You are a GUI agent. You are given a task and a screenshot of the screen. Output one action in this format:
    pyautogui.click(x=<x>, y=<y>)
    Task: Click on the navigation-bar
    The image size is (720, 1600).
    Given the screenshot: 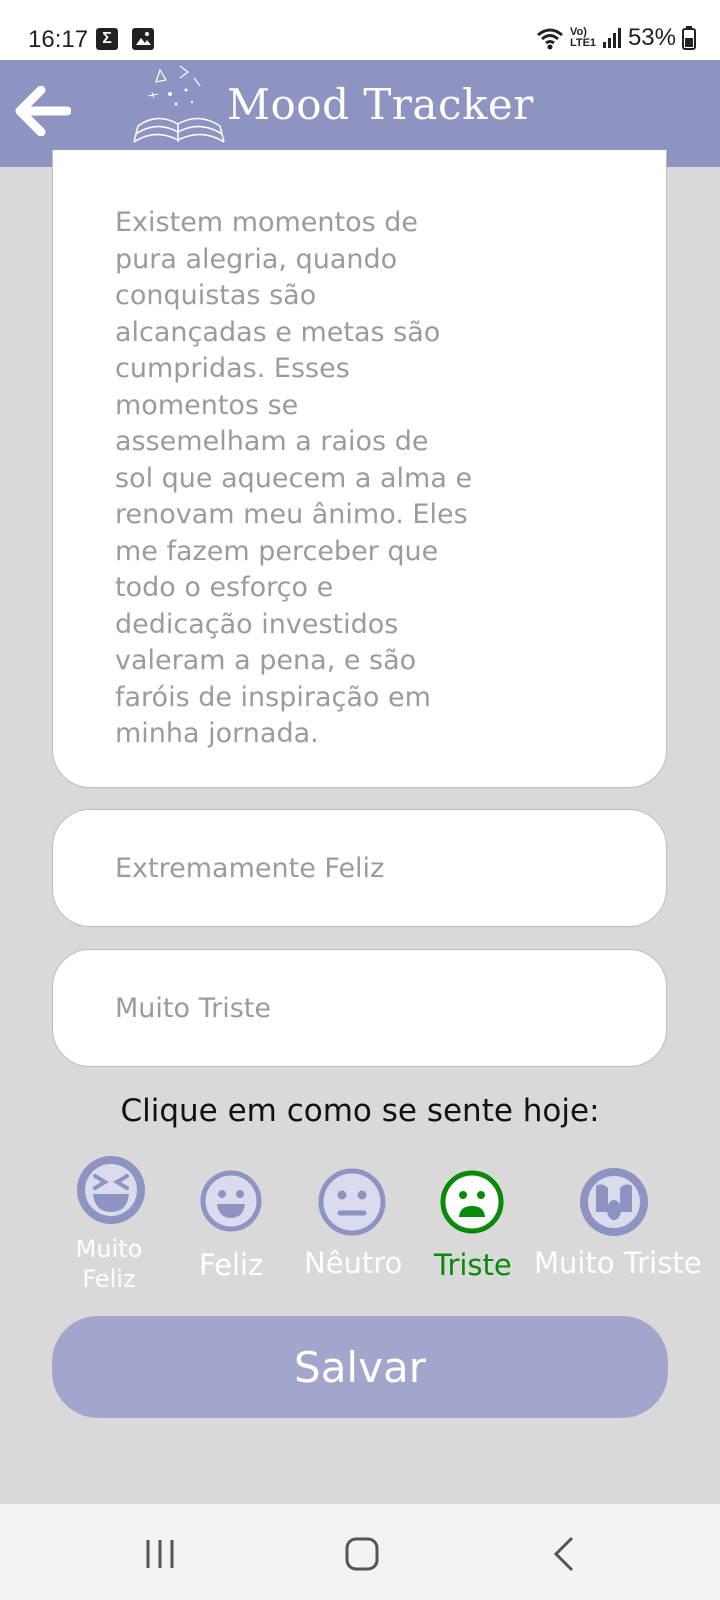 What is the action you would take?
    pyautogui.click(x=360, y=1552)
    